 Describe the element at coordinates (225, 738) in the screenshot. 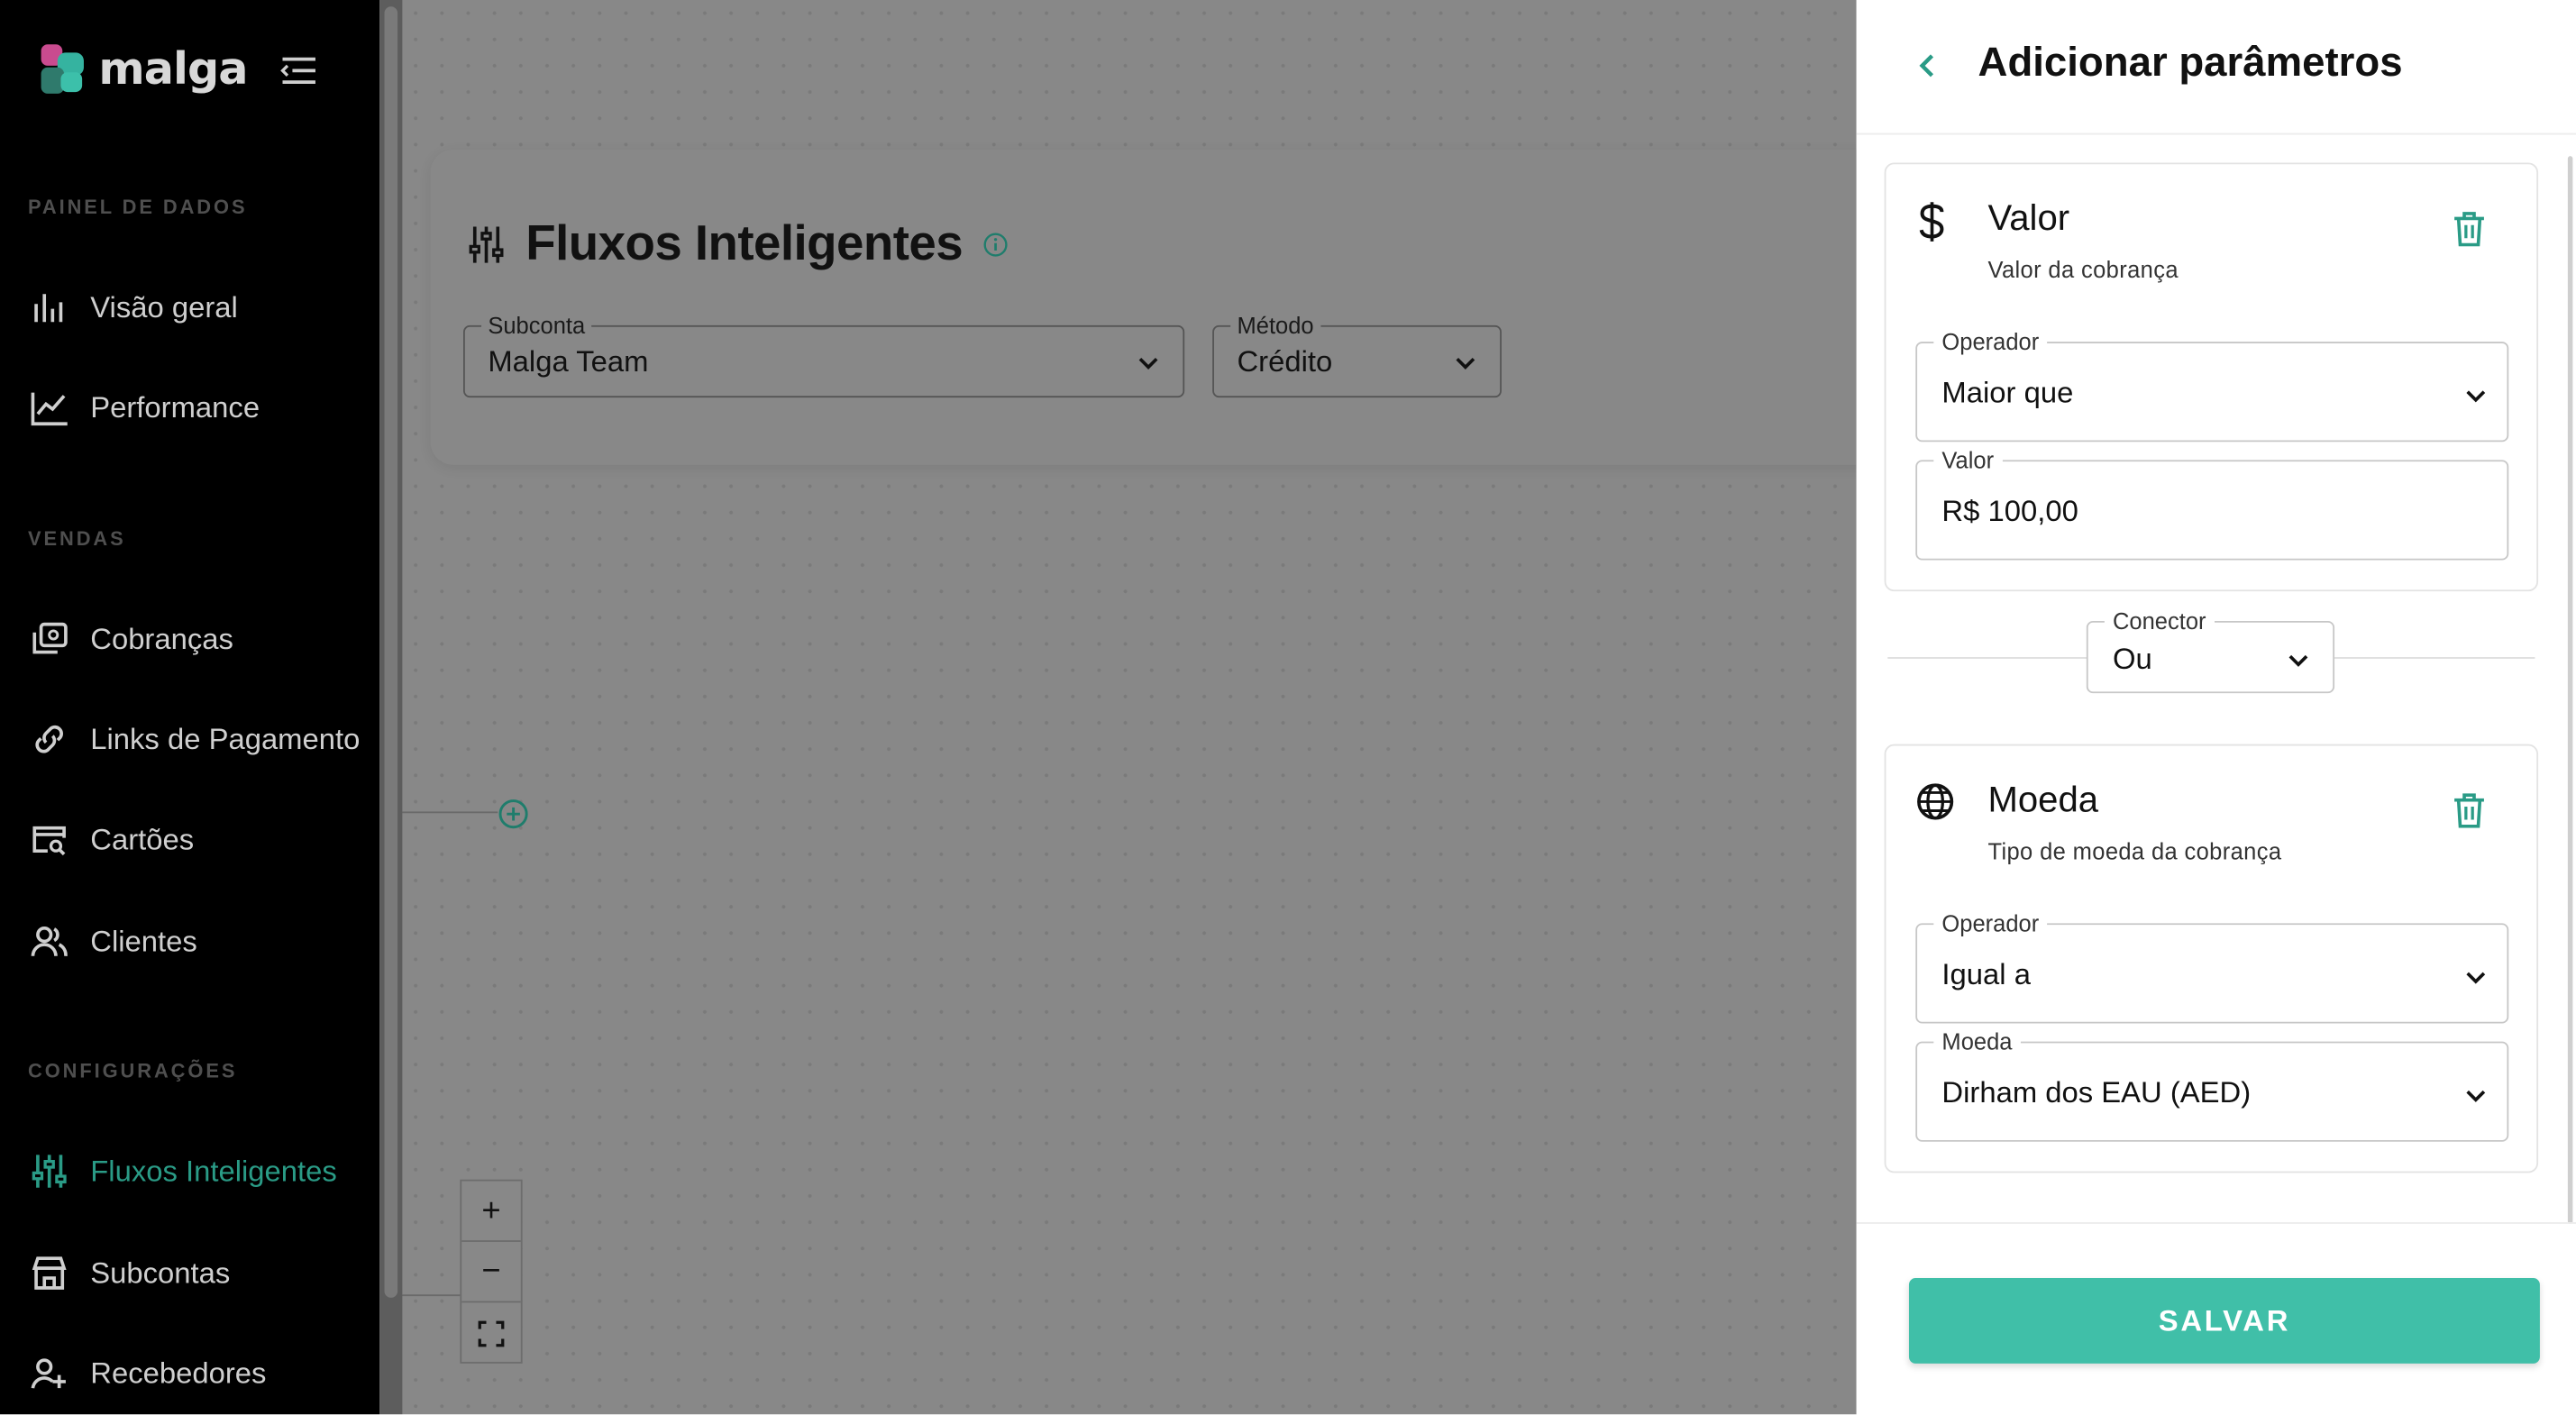

I see `sidebar-item-label: Links de Pagamento` at that location.